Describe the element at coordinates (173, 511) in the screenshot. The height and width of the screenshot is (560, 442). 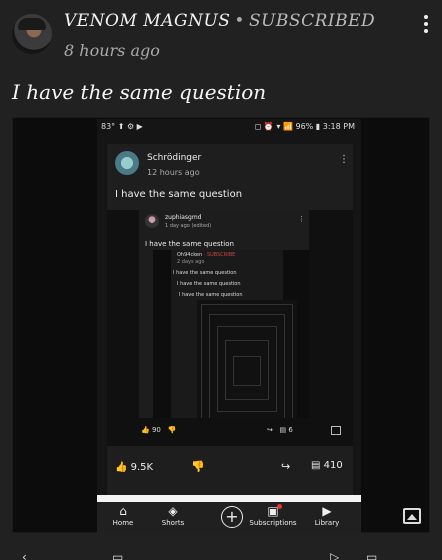
I see `shorts-icon: ◈` at that location.